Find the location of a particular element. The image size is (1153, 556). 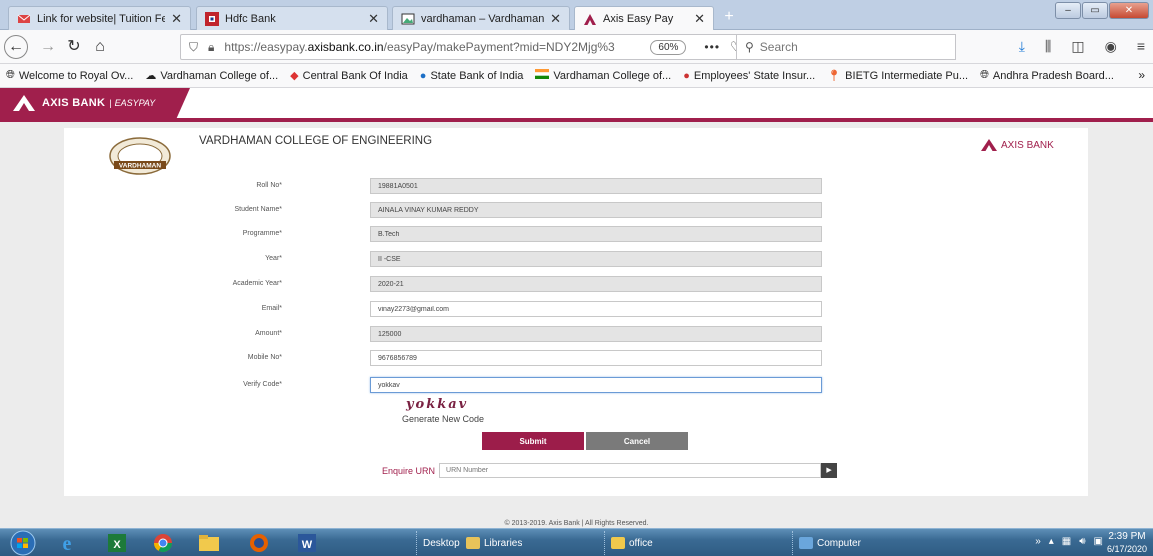

programme-field is located at coordinates (596, 234).